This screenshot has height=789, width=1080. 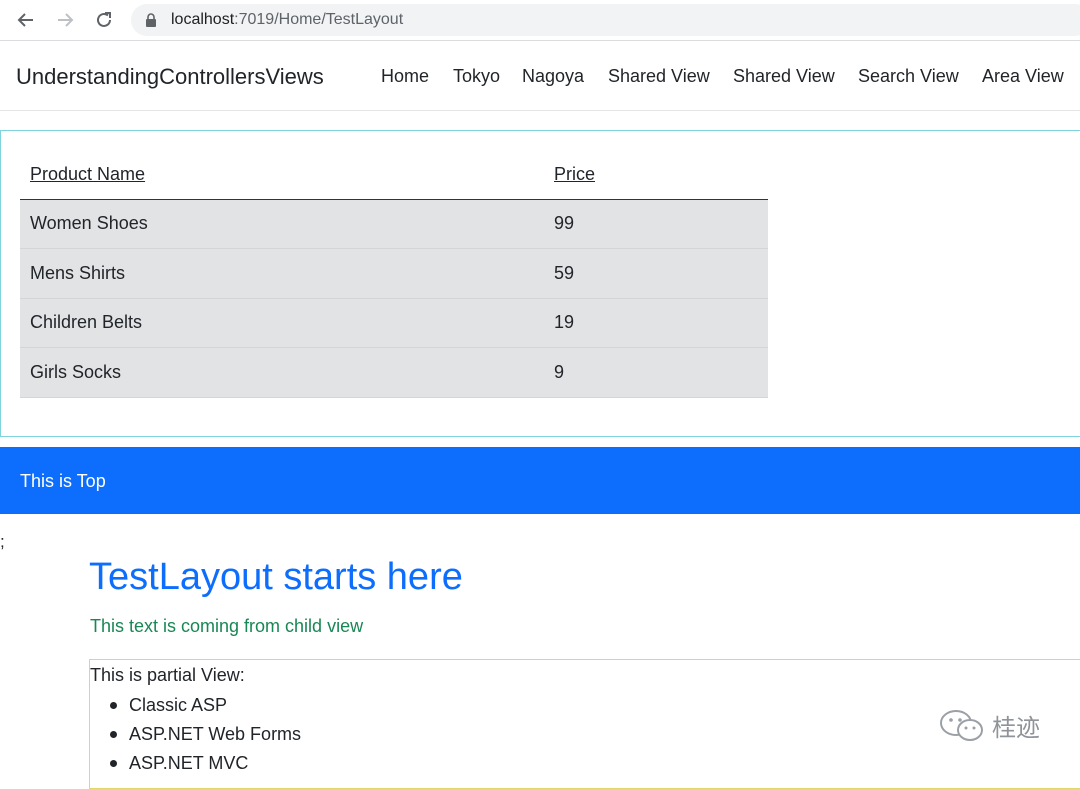 I want to click on header-product-name: Product Name, so click(x=282, y=175).